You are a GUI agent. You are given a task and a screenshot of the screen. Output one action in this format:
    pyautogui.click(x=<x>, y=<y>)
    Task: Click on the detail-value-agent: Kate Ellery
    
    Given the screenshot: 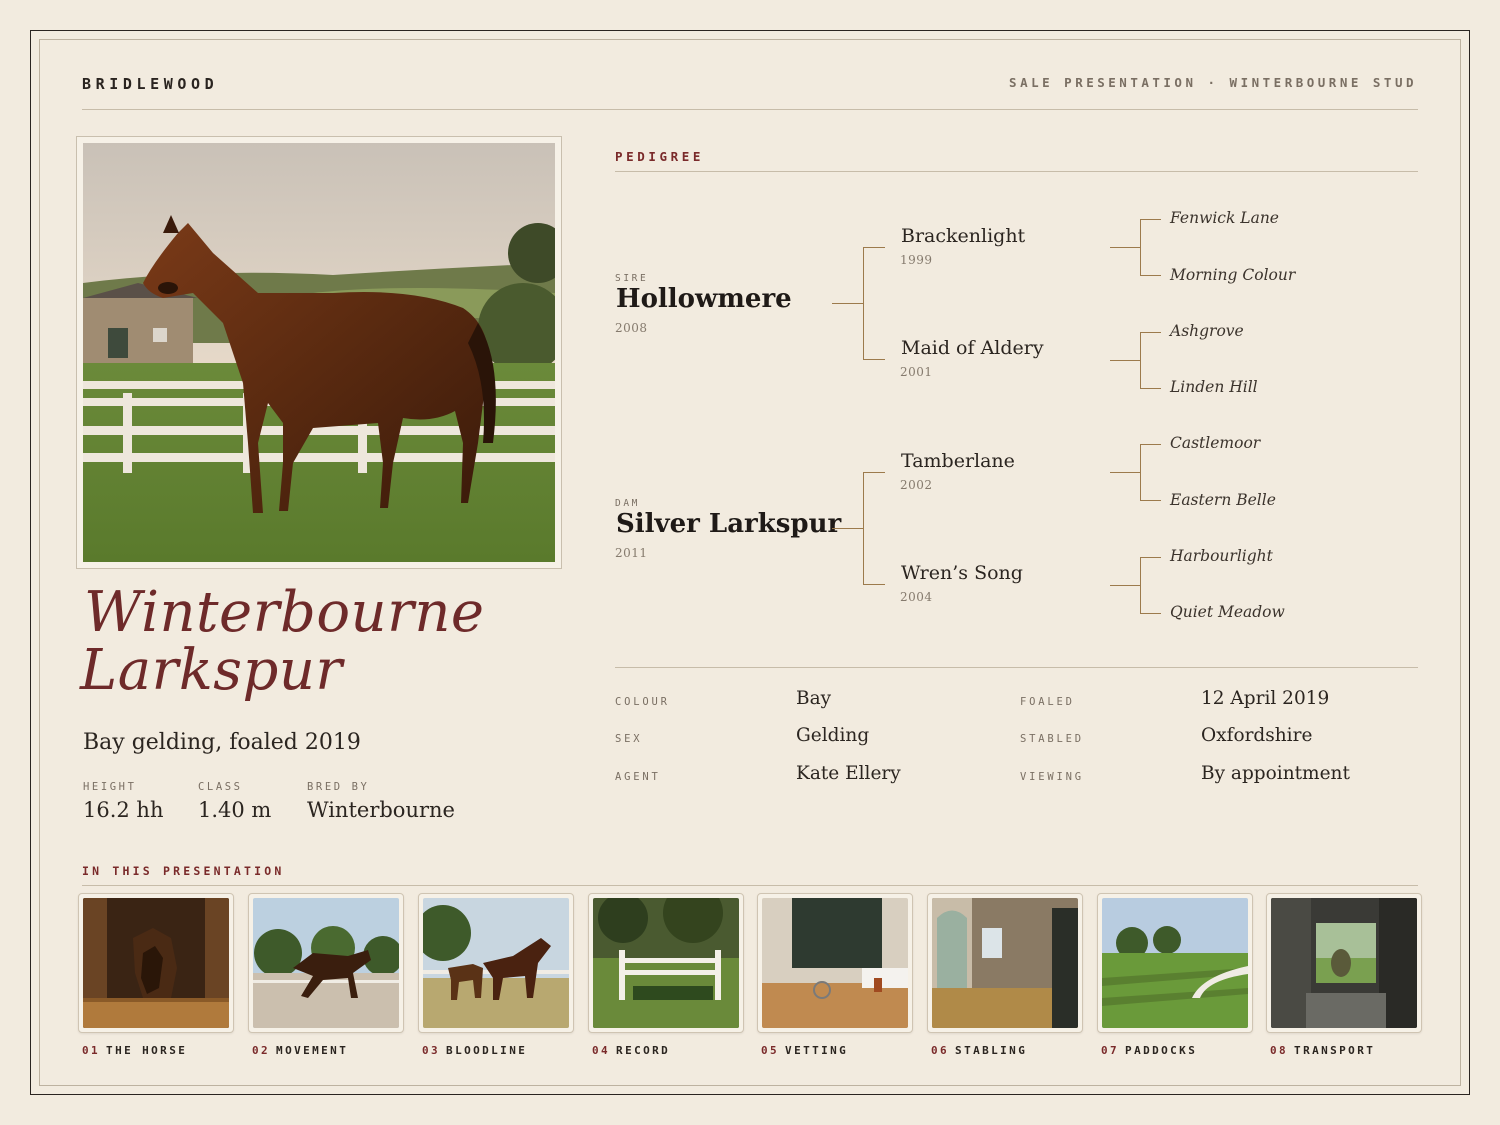 What is the action you would take?
    pyautogui.click(x=848, y=773)
    